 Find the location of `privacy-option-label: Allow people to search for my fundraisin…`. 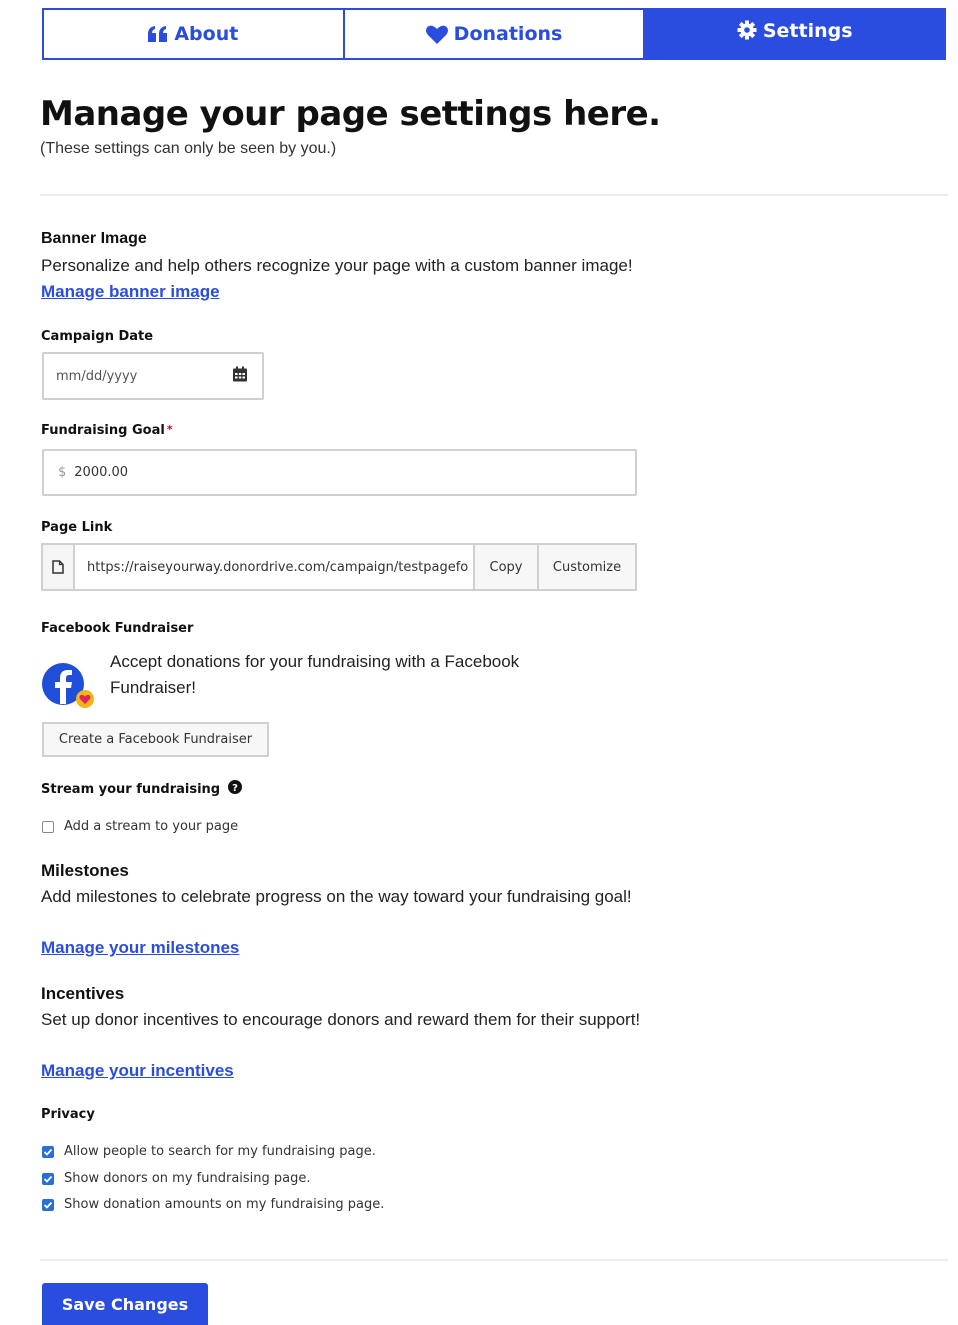

privacy-option-label: Allow people to search for my fundraisin… is located at coordinates (220, 1151).